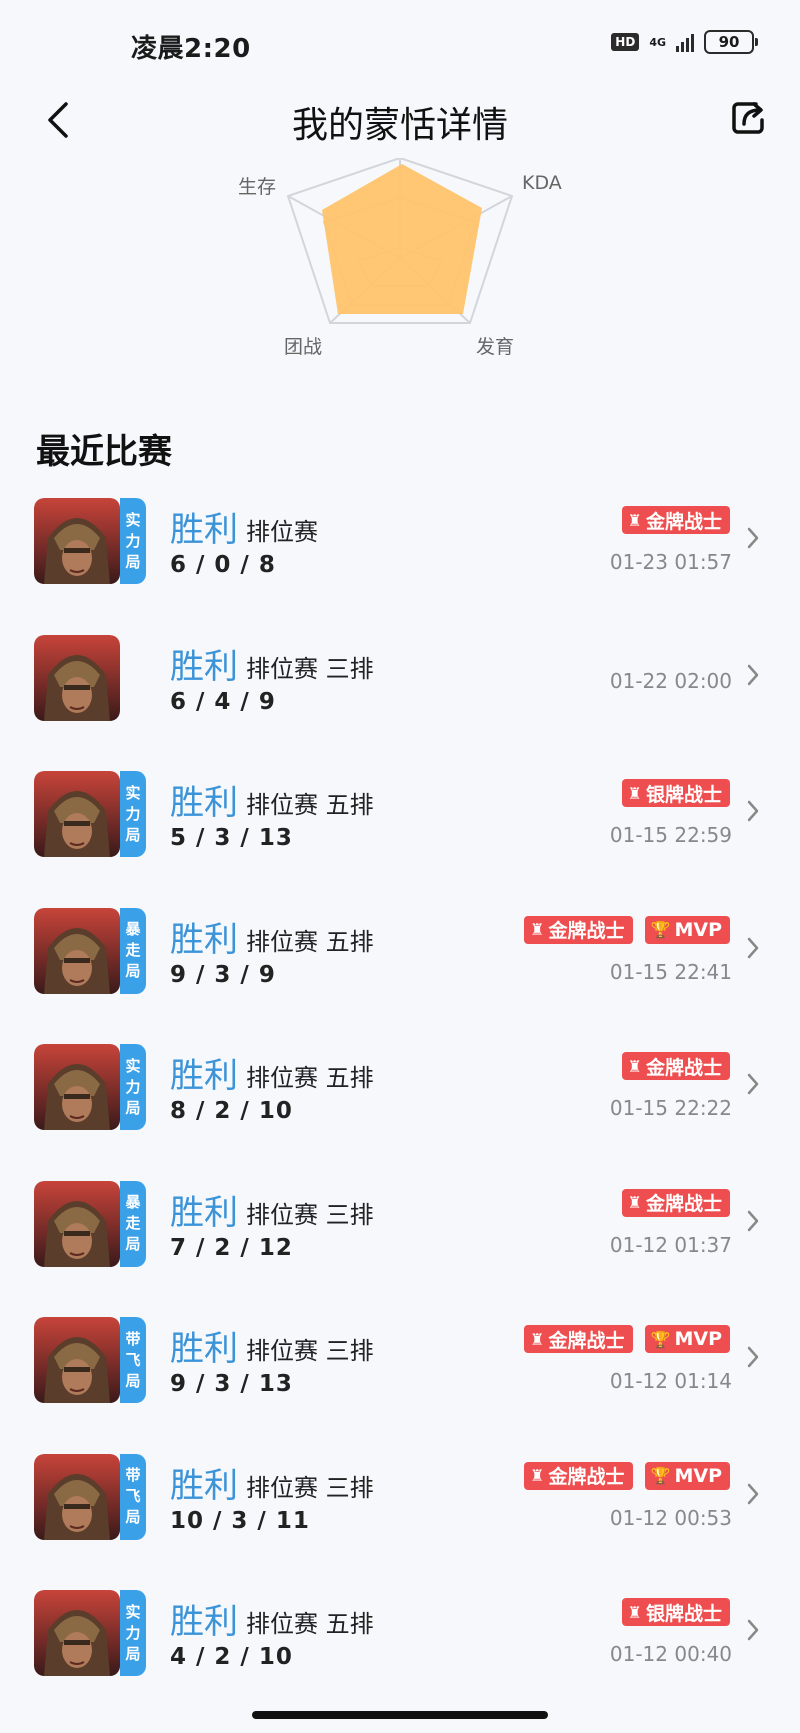 Image resolution: width=800 pixels, height=1733 pixels. What do you see at coordinates (223, 565) in the screenshot?
I see `match-kda: 6 / 0 / 8` at bounding box center [223, 565].